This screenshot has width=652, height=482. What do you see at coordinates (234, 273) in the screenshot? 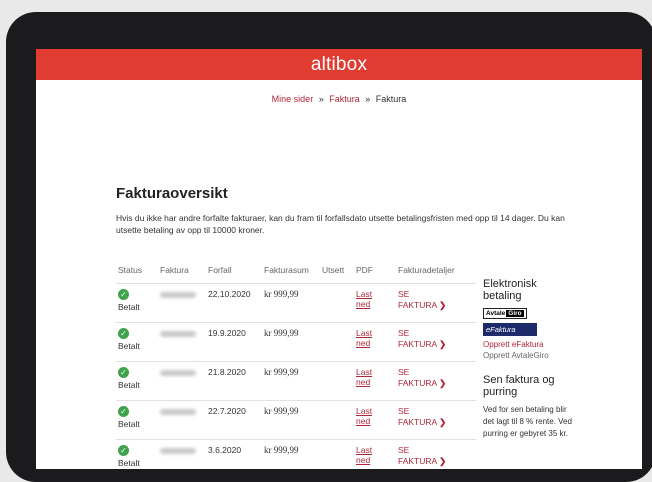
I see `col-forfall: Forfall` at bounding box center [234, 273].